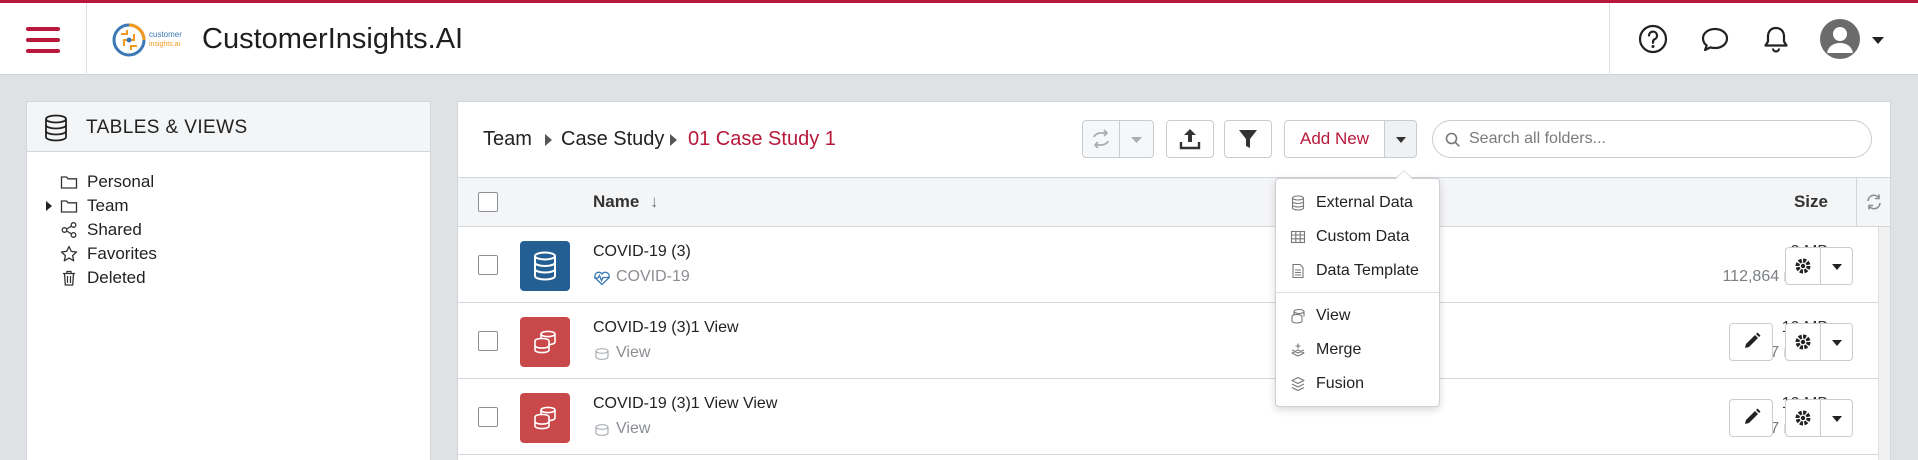 This screenshot has height=460, width=1918. Describe the element at coordinates (1174, 202) in the screenshot. I see `table-header: Name ↓ Size` at that location.